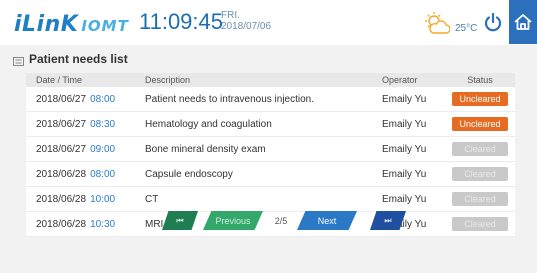 This screenshot has width=537, height=273. I want to click on row-description: Hematology and coagulation, so click(208, 124).